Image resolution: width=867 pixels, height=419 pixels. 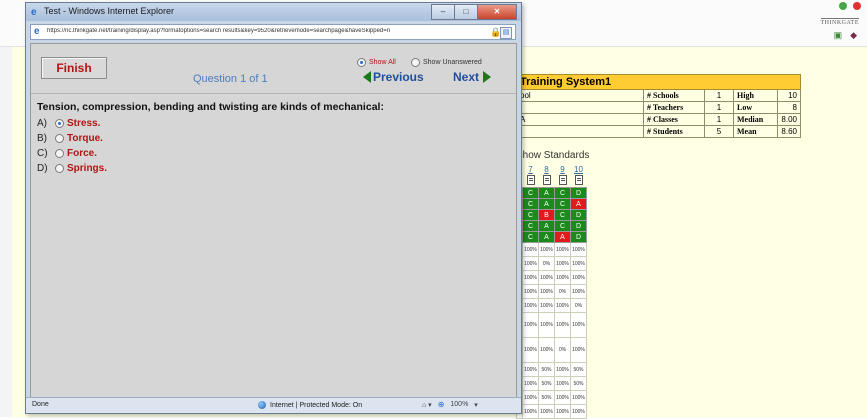 I want to click on answer-option: D) Springs., so click(x=72, y=168).